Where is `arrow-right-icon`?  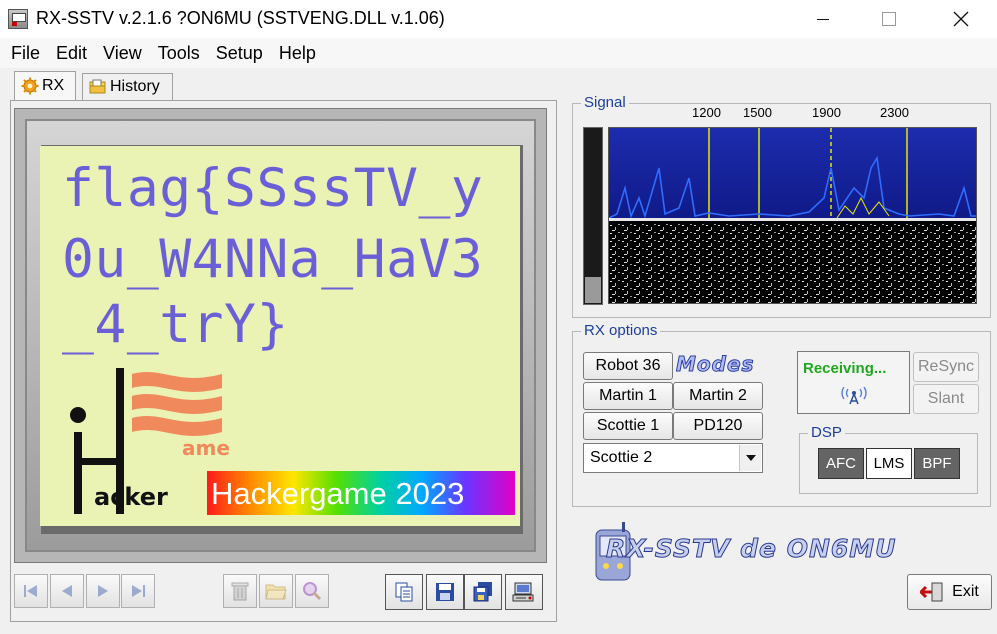 arrow-right-icon is located at coordinates (103, 591).